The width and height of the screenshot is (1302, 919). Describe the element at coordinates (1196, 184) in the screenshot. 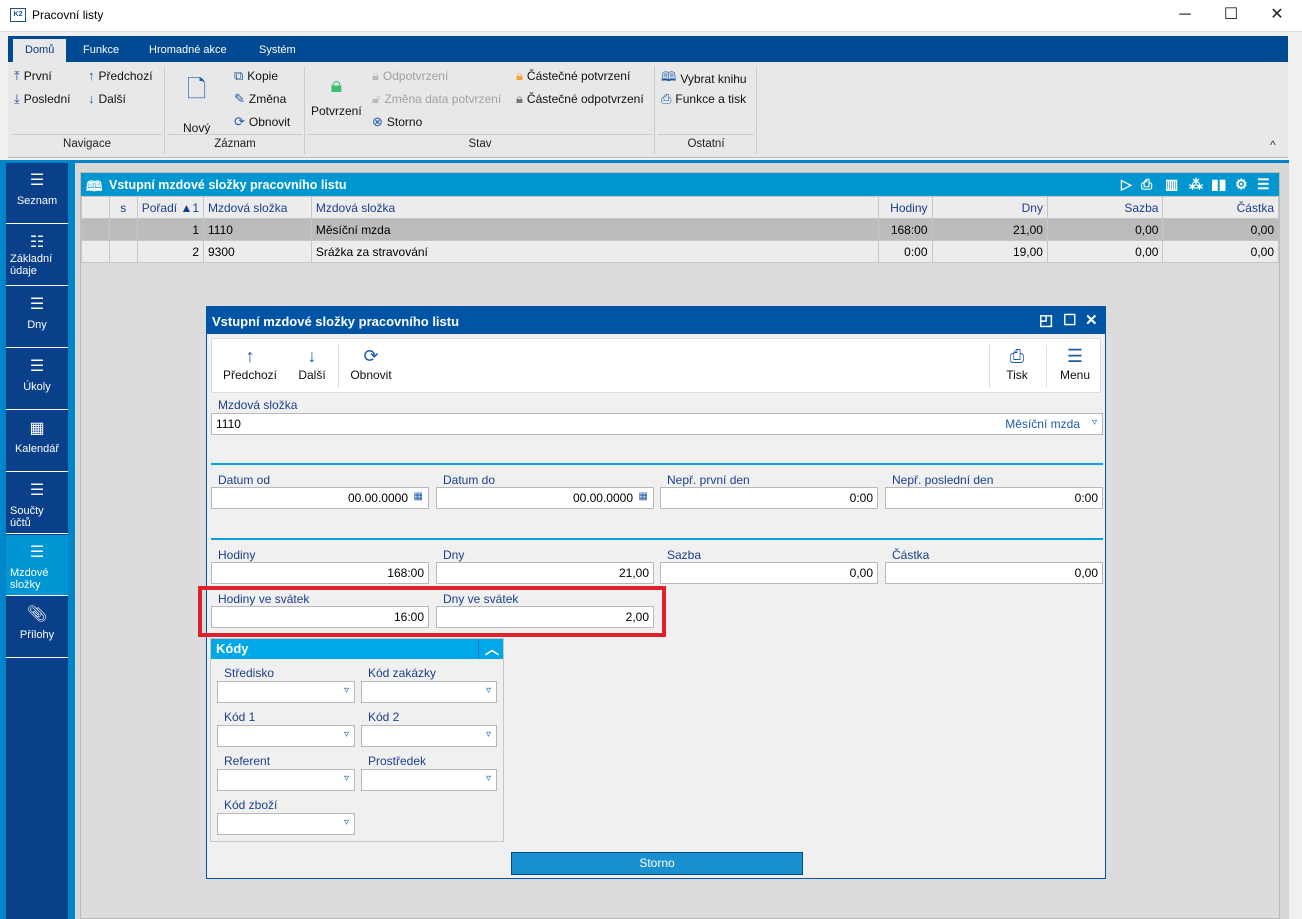

I see `filter-icon: ⁂` at that location.